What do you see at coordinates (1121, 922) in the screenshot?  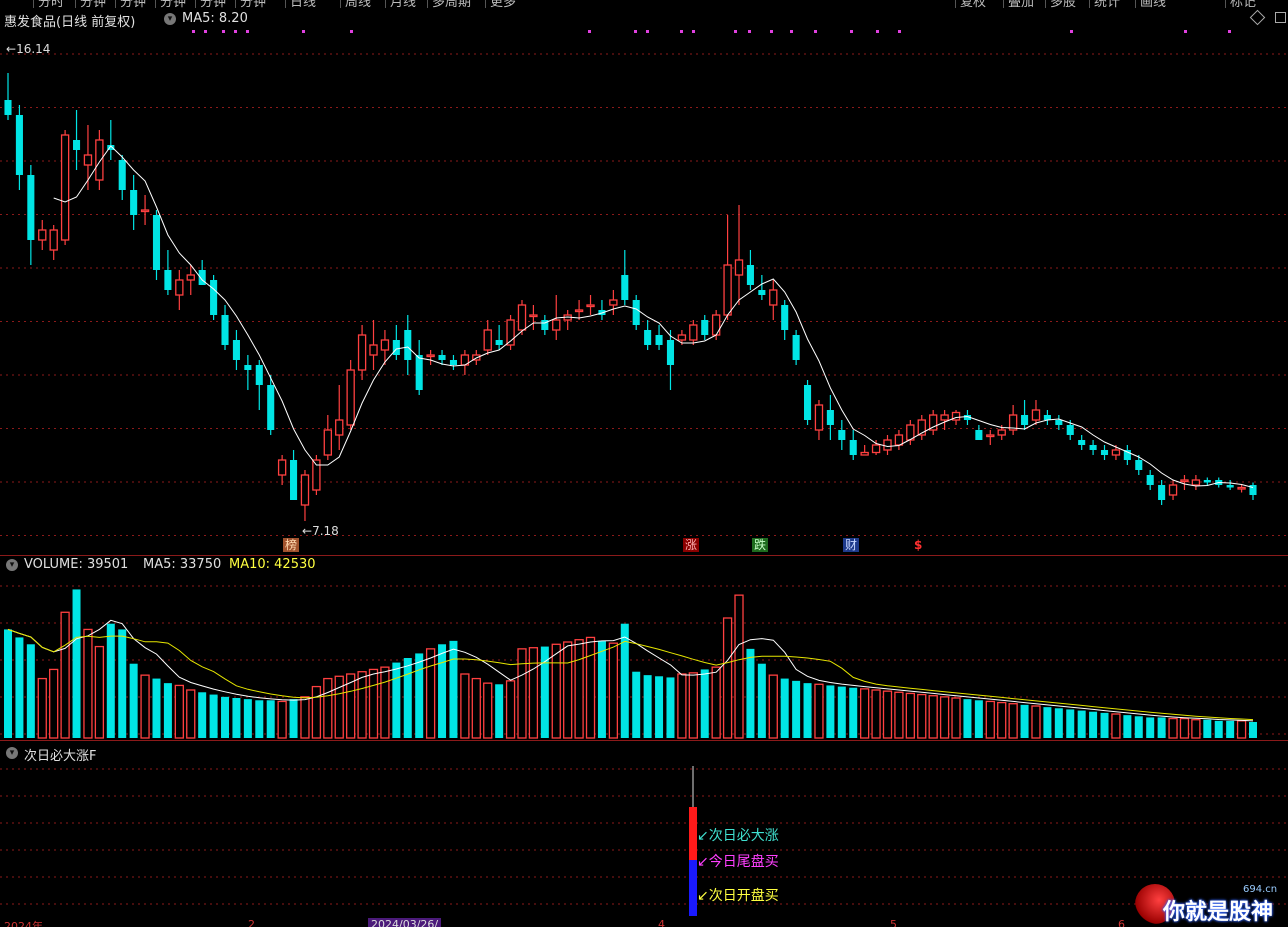 I see `axis-label-jun: 6` at bounding box center [1121, 922].